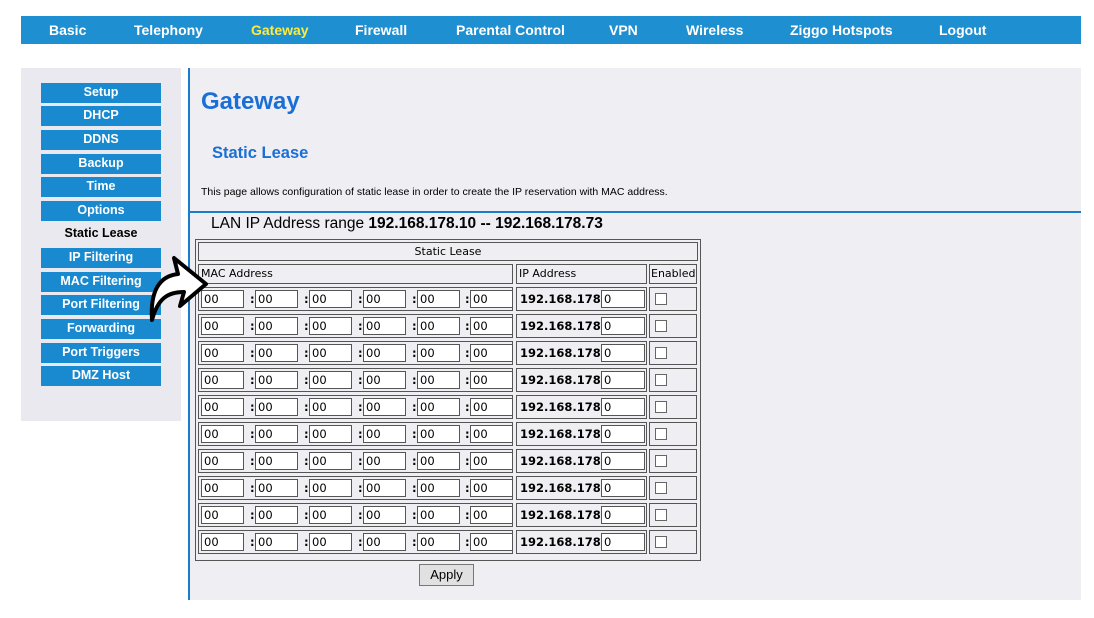 Image resolution: width=1094 pixels, height=618 pixels. I want to click on nav-gateway: Gateway, so click(280, 30).